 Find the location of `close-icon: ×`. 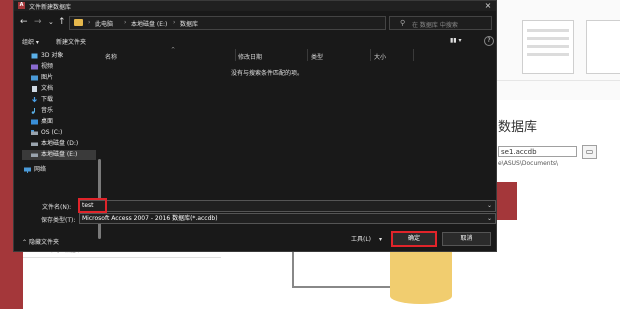

close-icon: × is located at coordinates (488, 5).